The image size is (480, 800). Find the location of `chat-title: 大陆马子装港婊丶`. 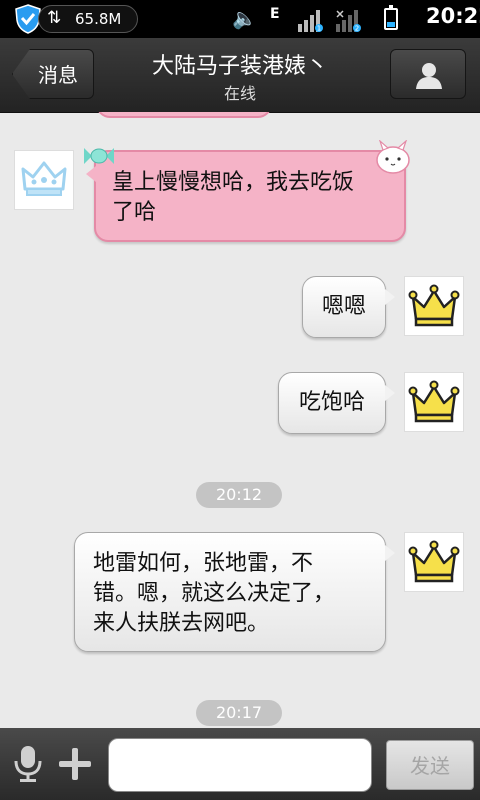

chat-title: 大陆马子装港婊丶 is located at coordinates (239, 66).